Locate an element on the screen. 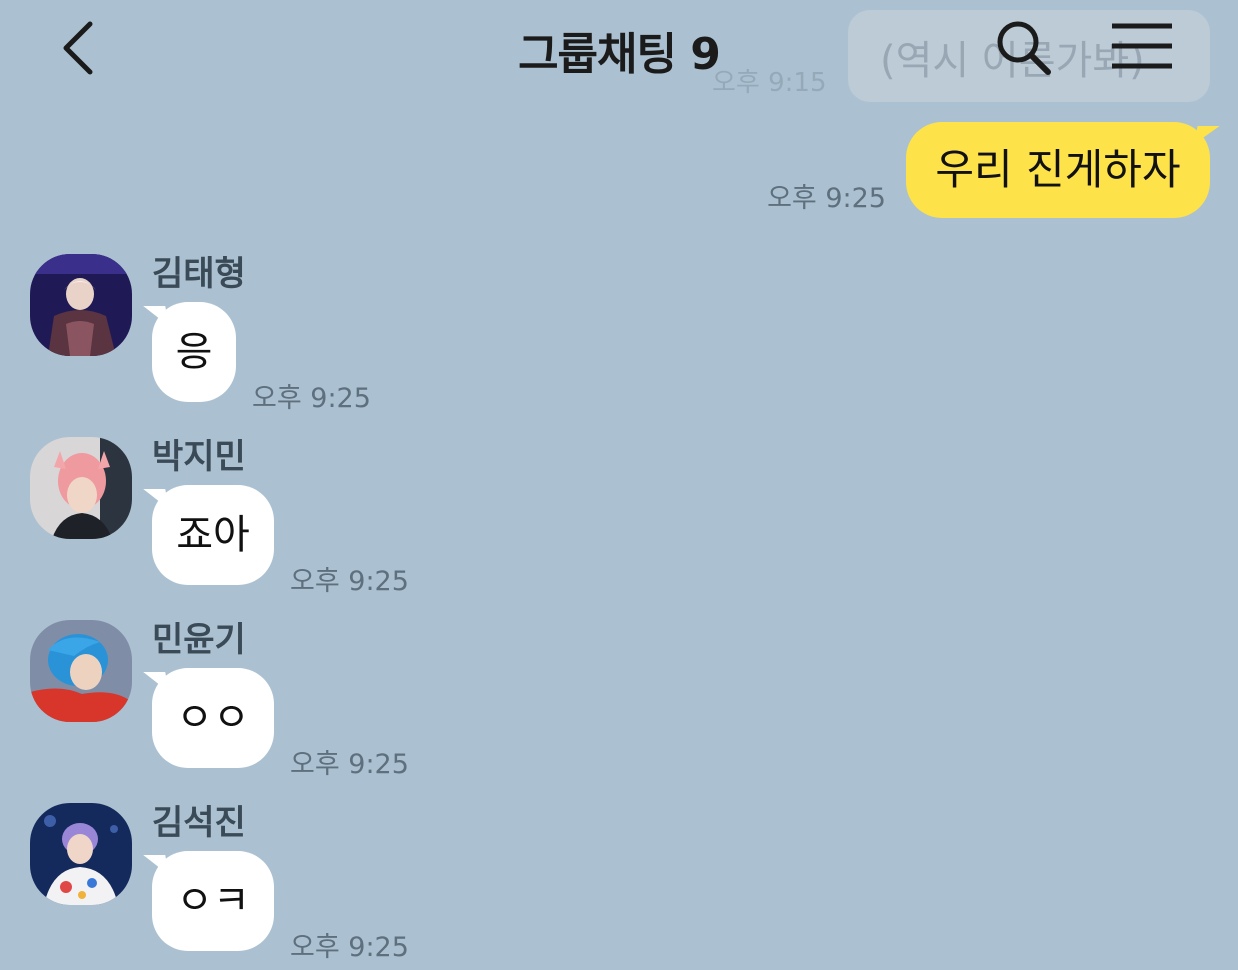 This screenshot has width=1238, height=970. my-message-time: 오후 9:25 is located at coordinates (826, 198).